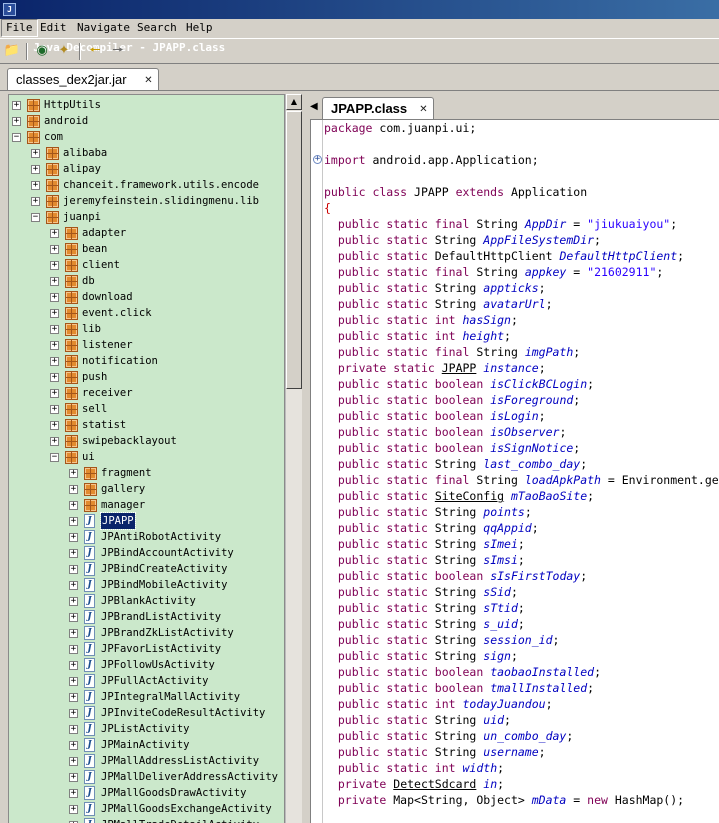 The width and height of the screenshot is (719, 823). Describe the element at coordinates (95, 51) in the screenshot. I see `back-arrow-icon: 🠔` at that location.